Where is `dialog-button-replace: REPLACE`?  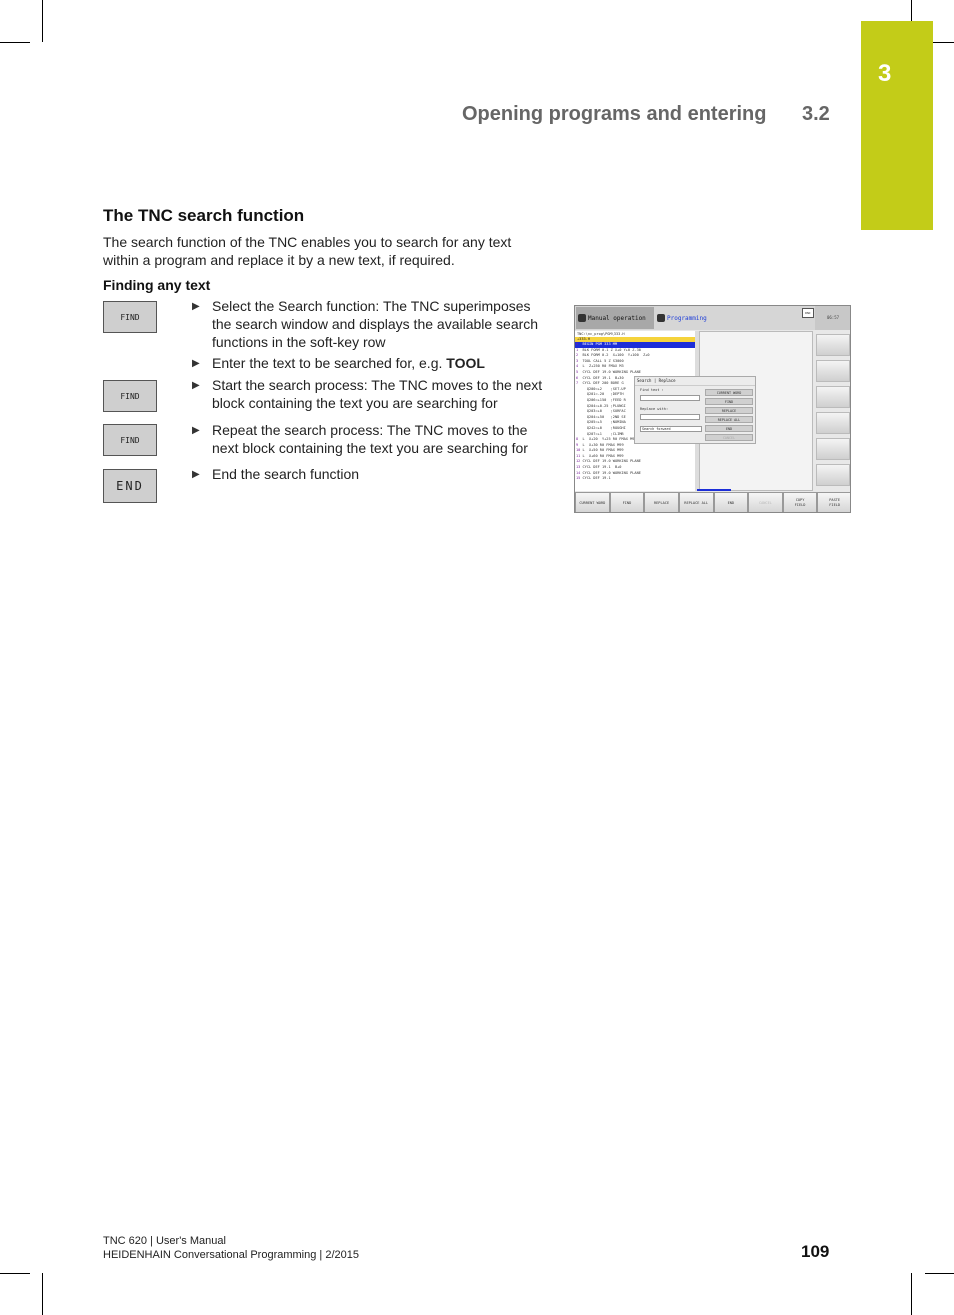
dialog-button-replace: REPLACE is located at coordinates (729, 410).